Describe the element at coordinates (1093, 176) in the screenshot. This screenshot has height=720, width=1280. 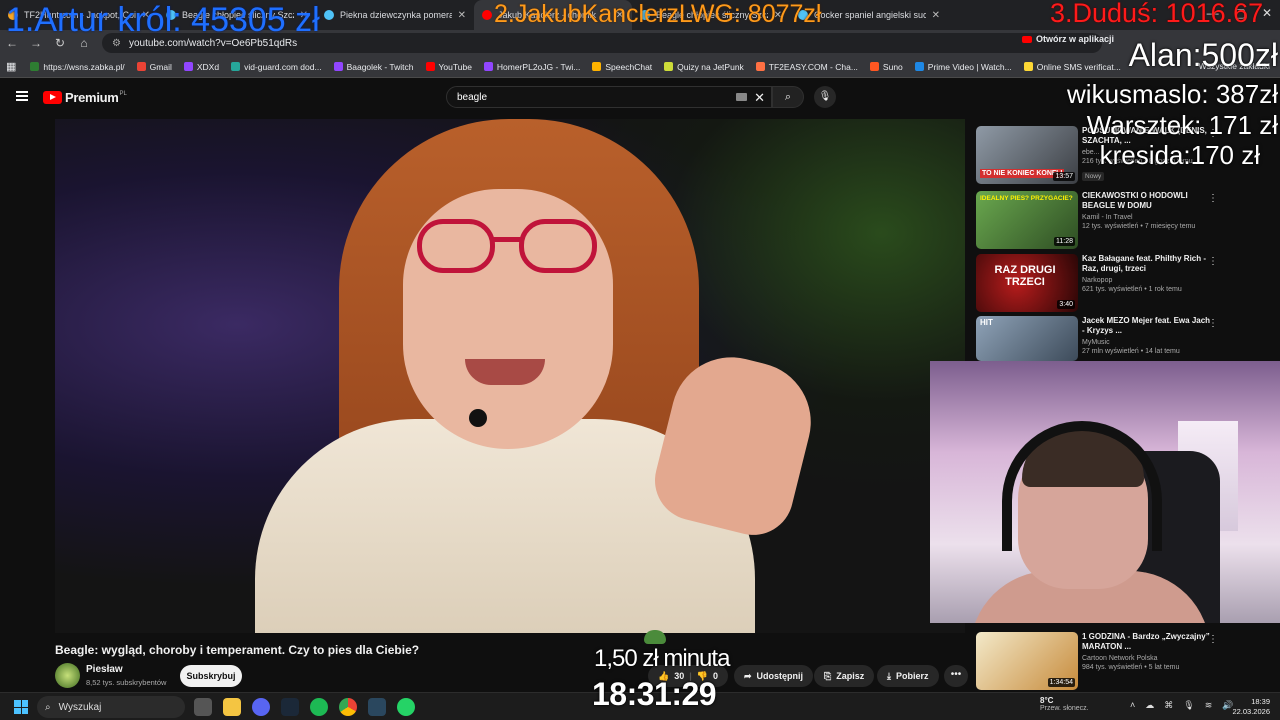
I see `new-badge: Nowy` at that location.